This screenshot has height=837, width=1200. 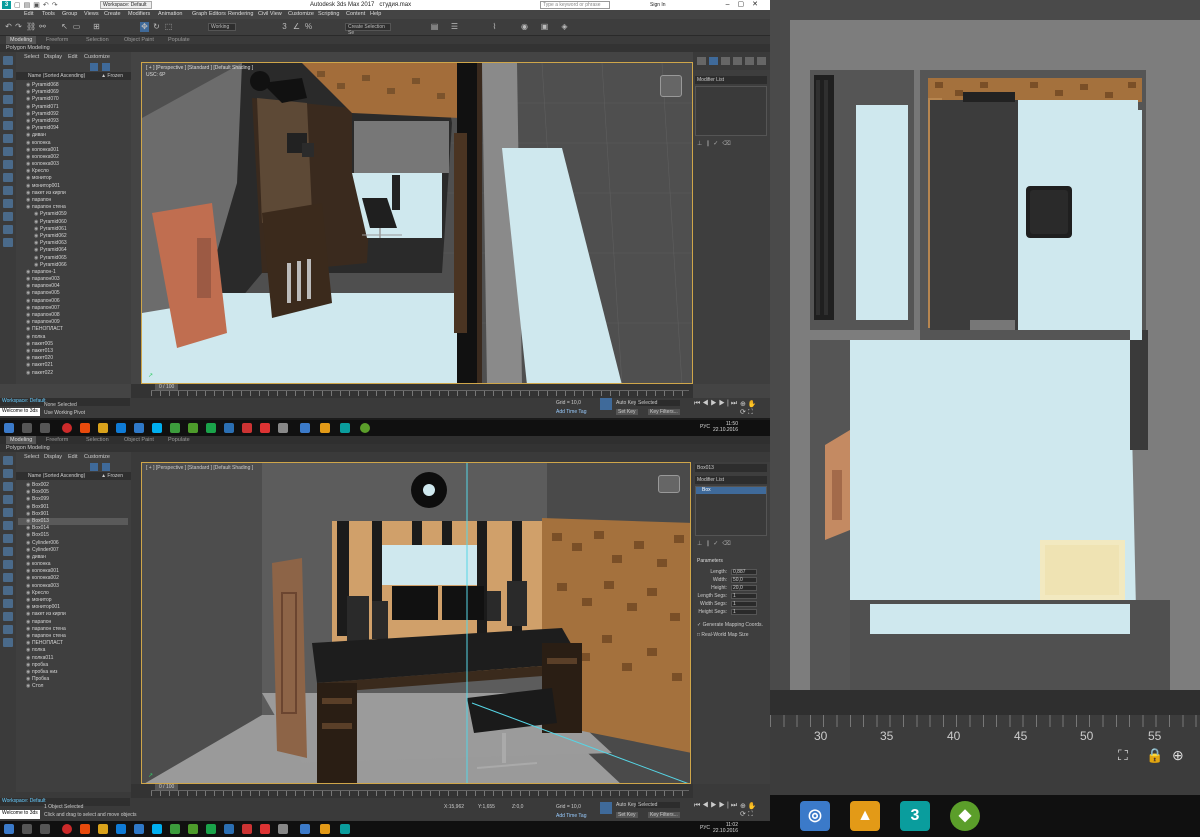 I want to click on scene-list-item: ◉ Box099, so click(x=73, y=499).